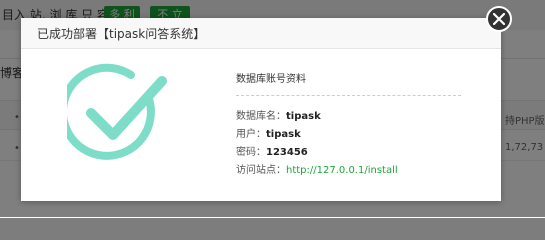 This screenshot has height=240, width=545. I want to click on db-user-label: 用户：, so click(251, 134).